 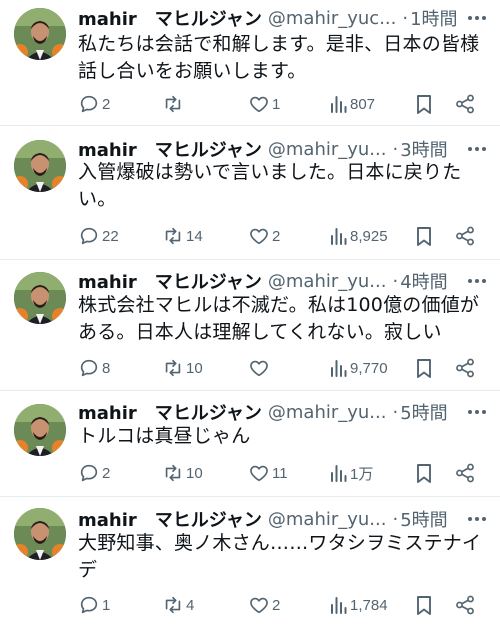 I want to click on tweet-text-line: ある。日本人は理解してくれない。寂しい, so click(x=260, y=332).